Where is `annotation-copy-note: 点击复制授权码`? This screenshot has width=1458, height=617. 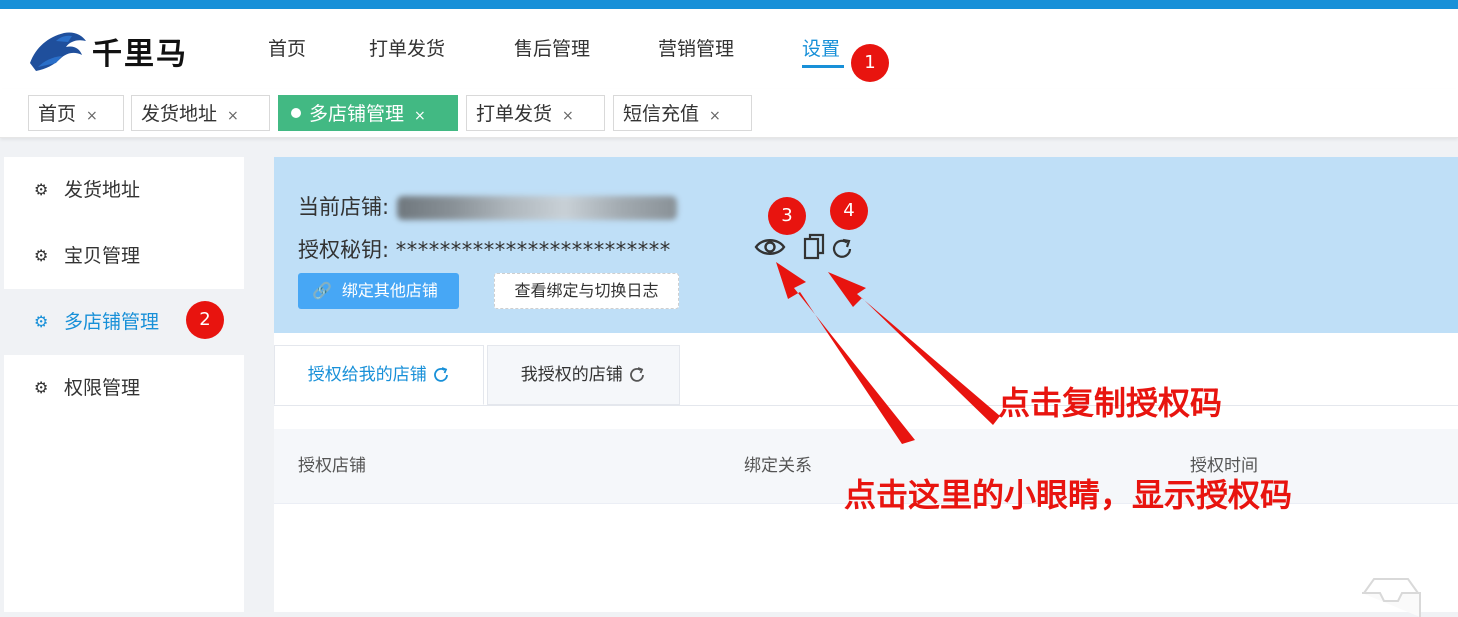 annotation-copy-note: 点击复制授权码 is located at coordinates (1110, 403).